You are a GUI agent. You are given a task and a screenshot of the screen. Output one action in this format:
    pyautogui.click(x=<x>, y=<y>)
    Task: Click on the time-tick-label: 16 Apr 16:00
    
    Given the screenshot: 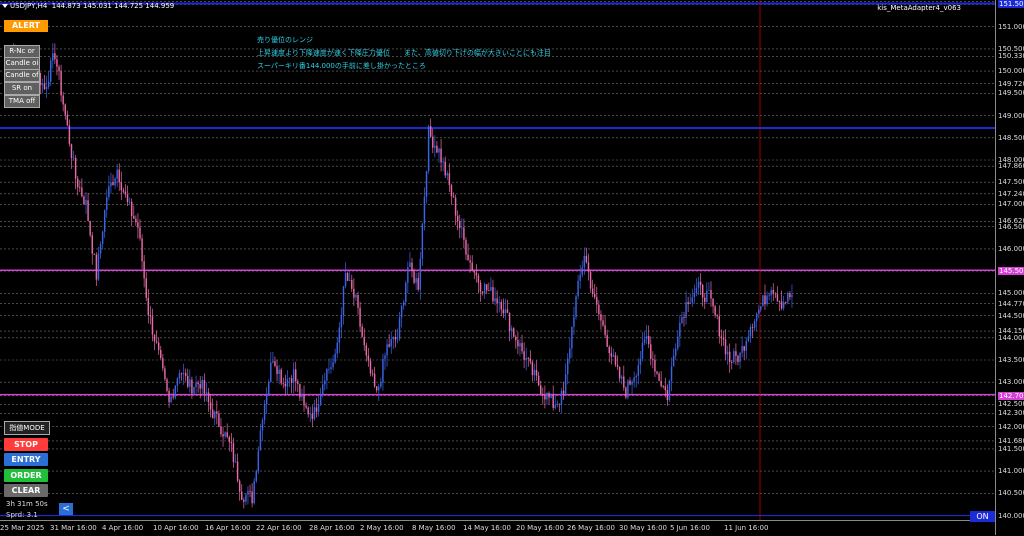 What is the action you would take?
    pyautogui.click(x=228, y=528)
    